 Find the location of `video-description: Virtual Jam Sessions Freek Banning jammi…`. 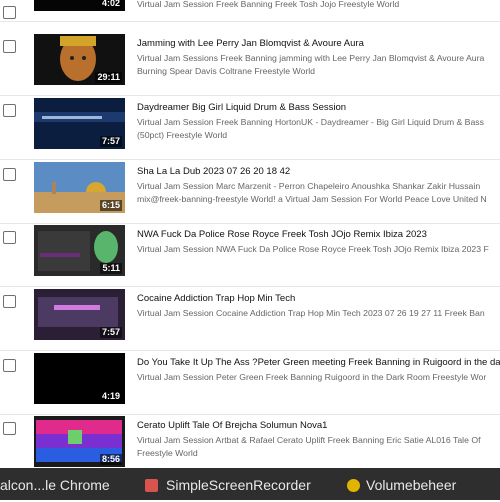

video-description: Virtual Jam Sessions Freek Banning jammi… is located at coordinates (311, 64).